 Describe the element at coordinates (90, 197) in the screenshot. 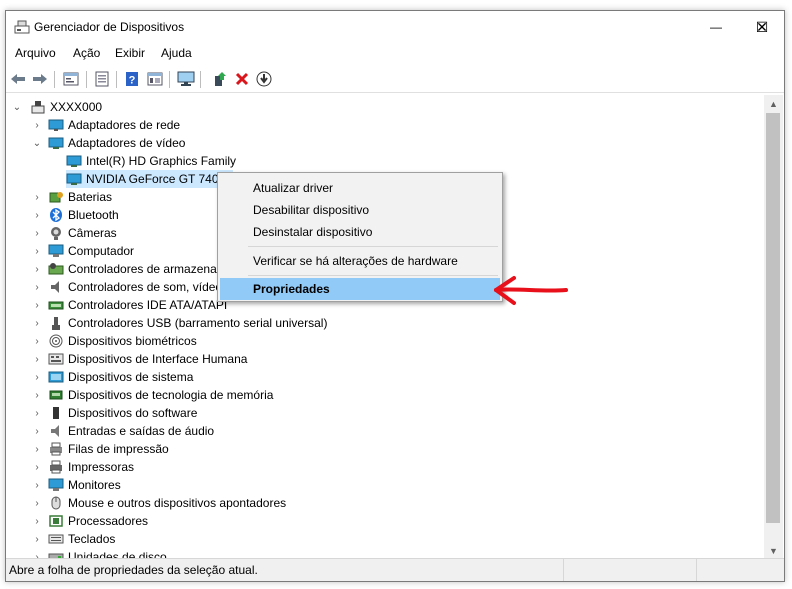

I see `tree-item-label: Baterias` at that location.